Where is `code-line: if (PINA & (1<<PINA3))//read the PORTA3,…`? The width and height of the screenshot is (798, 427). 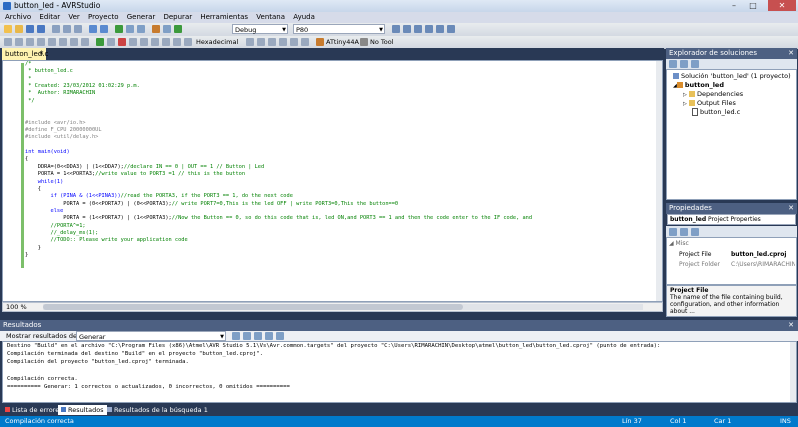 code-line: if (PINA & (1<<PINA3))//read the PORTA3,… is located at coordinates (278, 196).